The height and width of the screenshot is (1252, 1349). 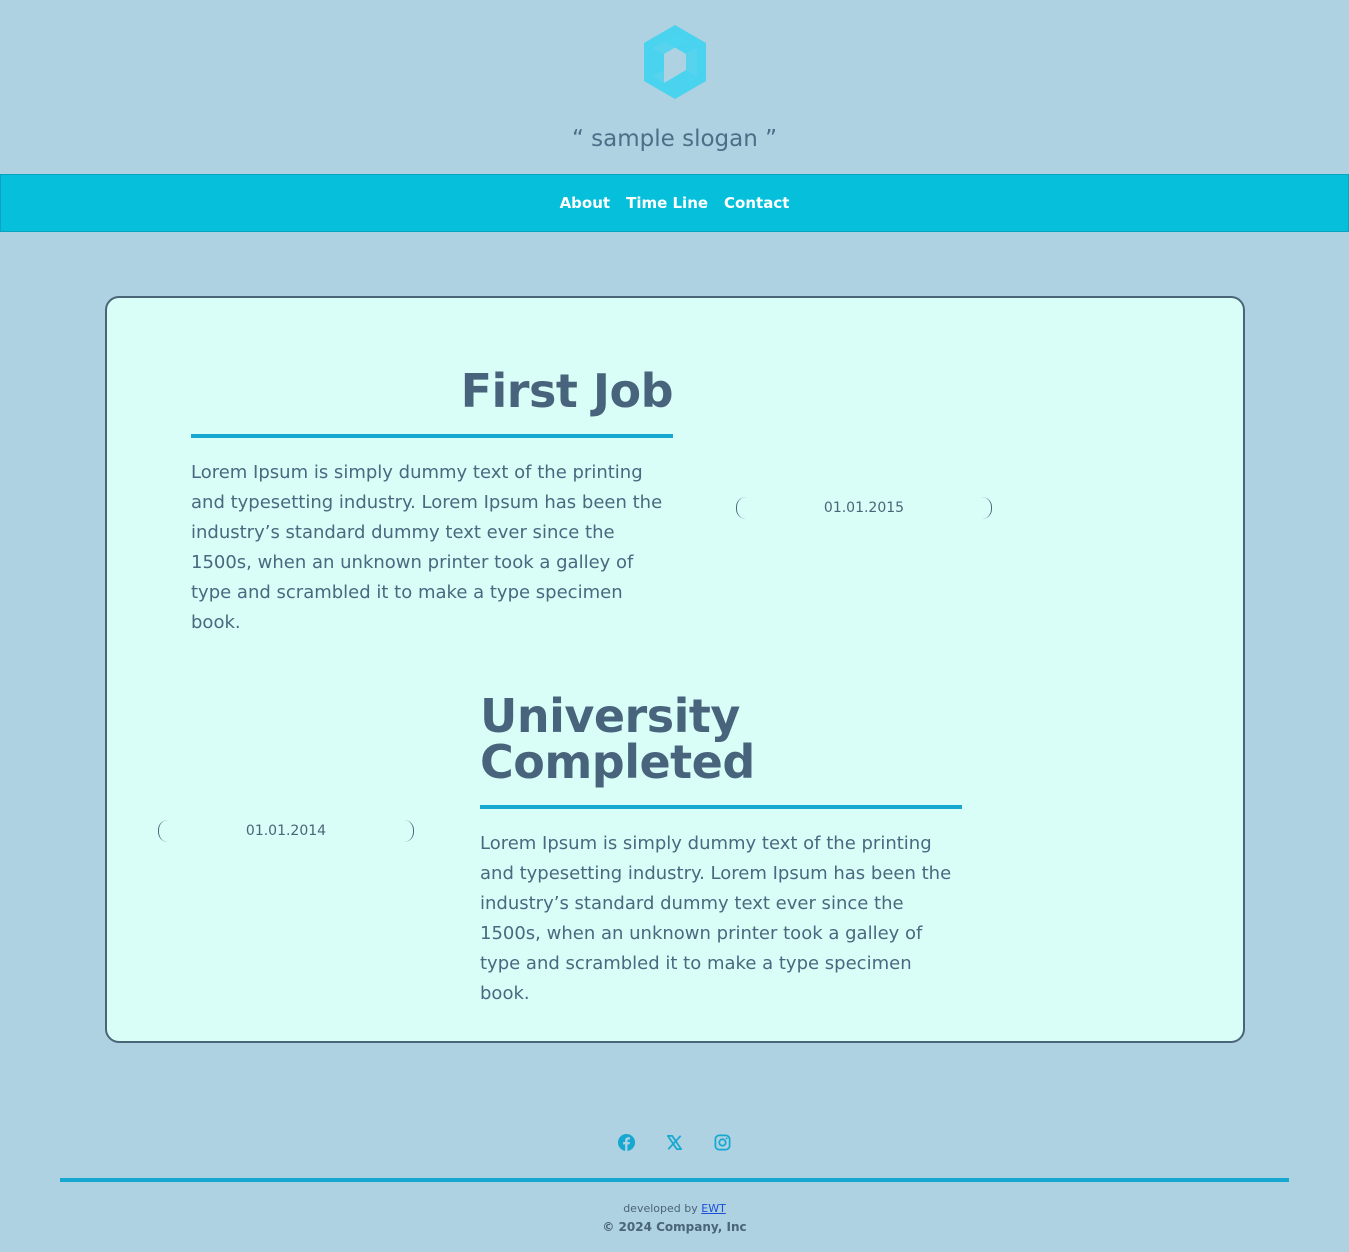 What do you see at coordinates (713, 1208) in the screenshot?
I see `developer-link: EWT` at bounding box center [713, 1208].